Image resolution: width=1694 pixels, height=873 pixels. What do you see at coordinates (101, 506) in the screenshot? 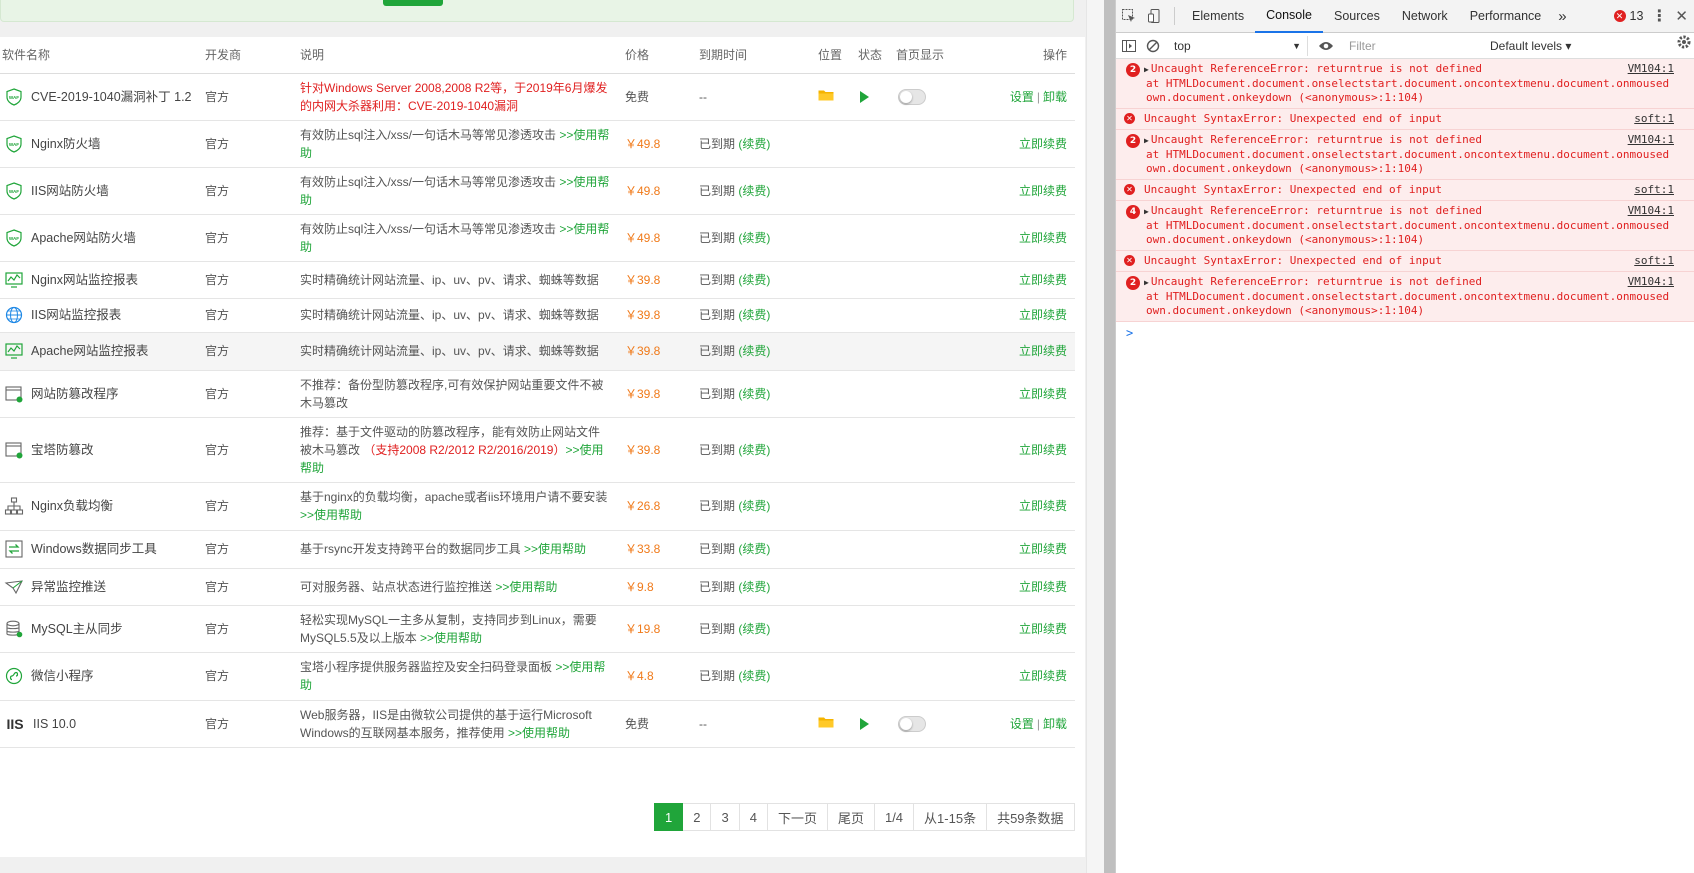
I see `cell-name: Nginx负载均衡` at bounding box center [101, 506].